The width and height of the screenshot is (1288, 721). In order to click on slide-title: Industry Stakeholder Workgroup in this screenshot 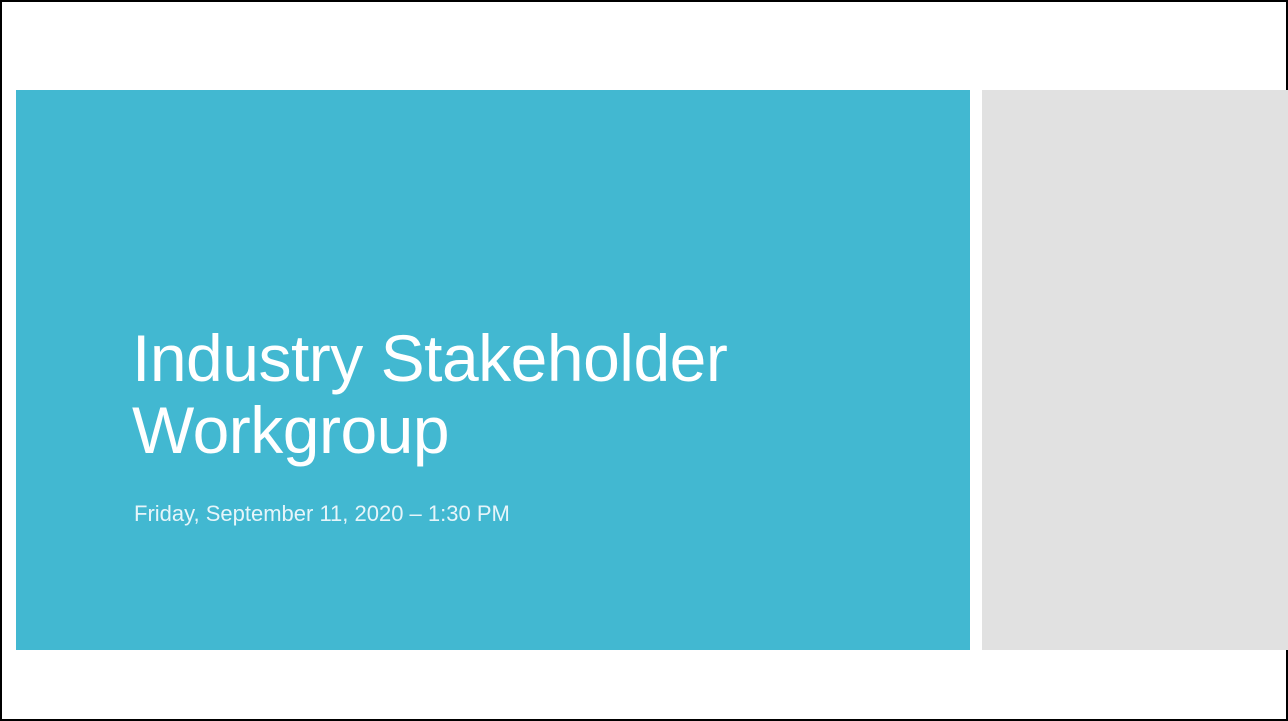, I will do `click(430, 394)`.